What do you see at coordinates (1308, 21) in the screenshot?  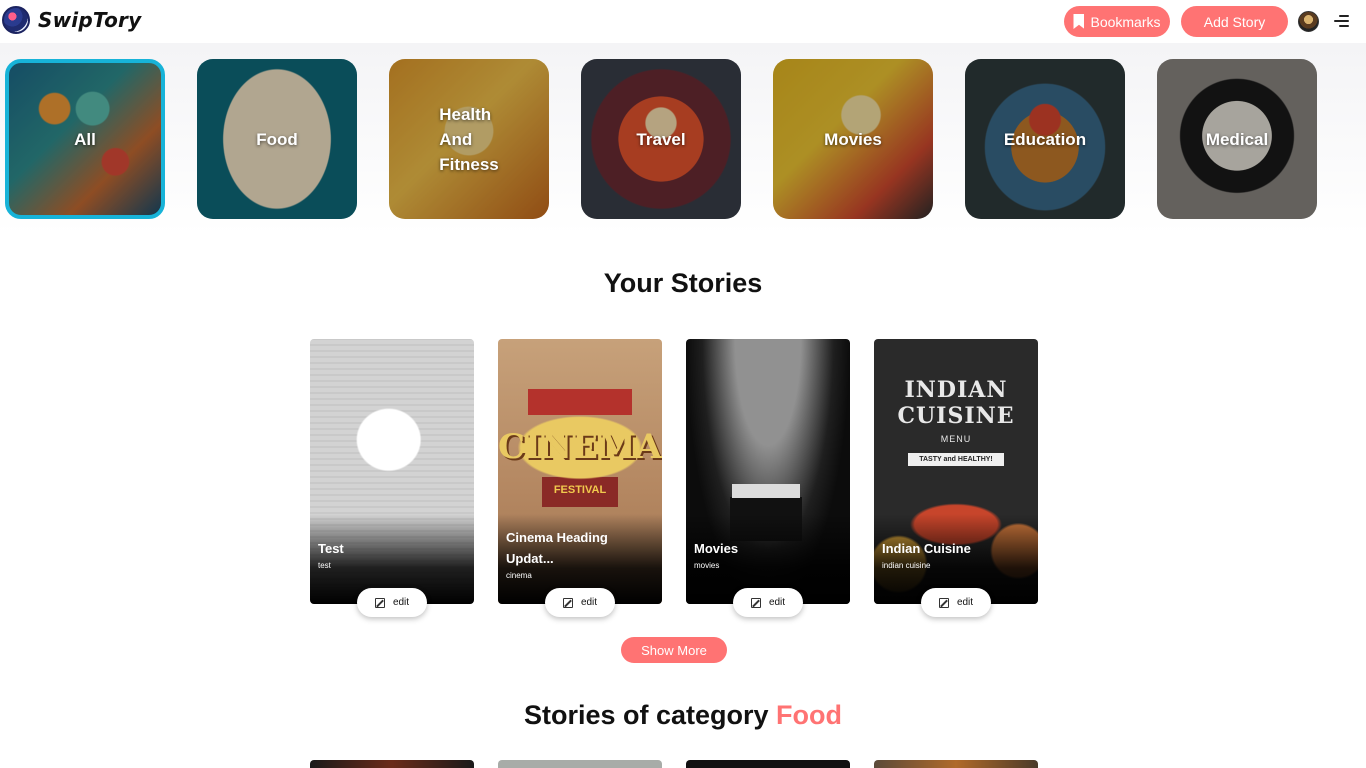 I see `avatar` at bounding box center [1308, 21].